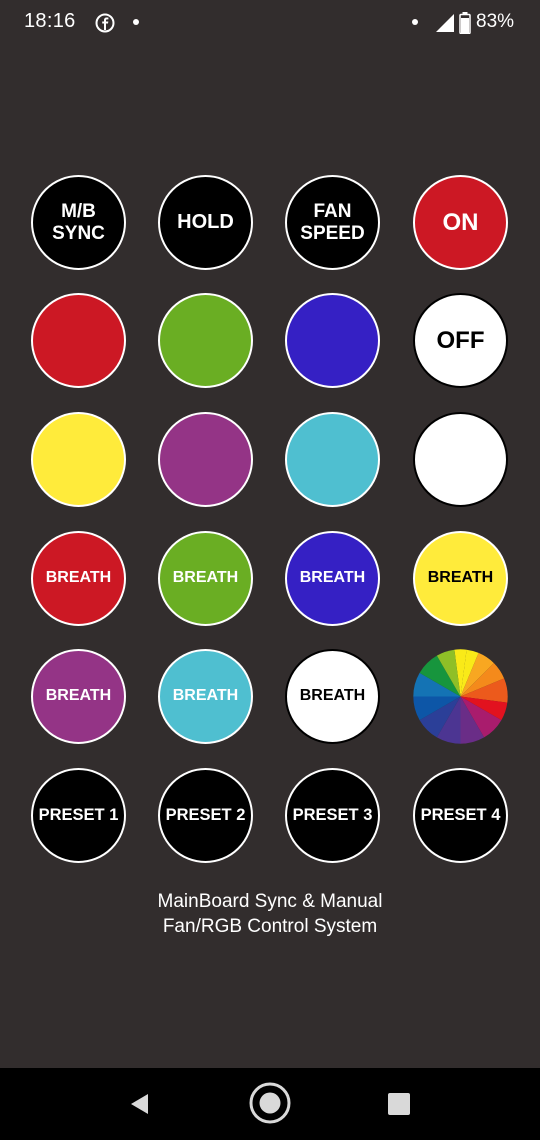 Image resolution: width=540 pixels, height=1140 pixels. I want to click on breath-red-label: BREATH, so click(78, 578).